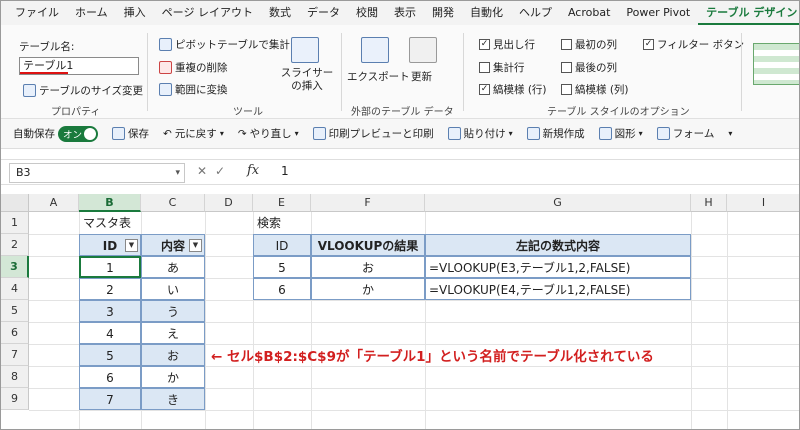 This screenshot has height=430, width=800. I want to click on tab-home: ホーム, so click(91, 13).